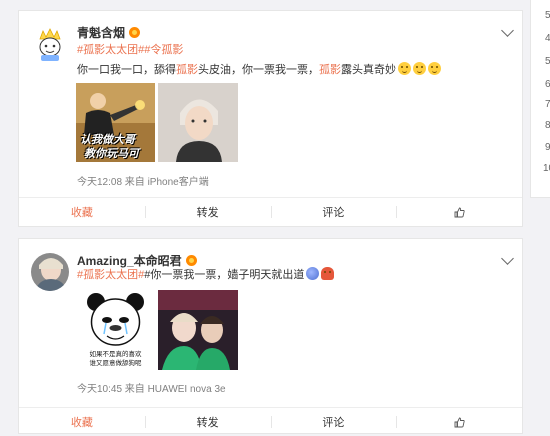  I want to click on username-text: Amazing_本命昭君, so click(129, 261).